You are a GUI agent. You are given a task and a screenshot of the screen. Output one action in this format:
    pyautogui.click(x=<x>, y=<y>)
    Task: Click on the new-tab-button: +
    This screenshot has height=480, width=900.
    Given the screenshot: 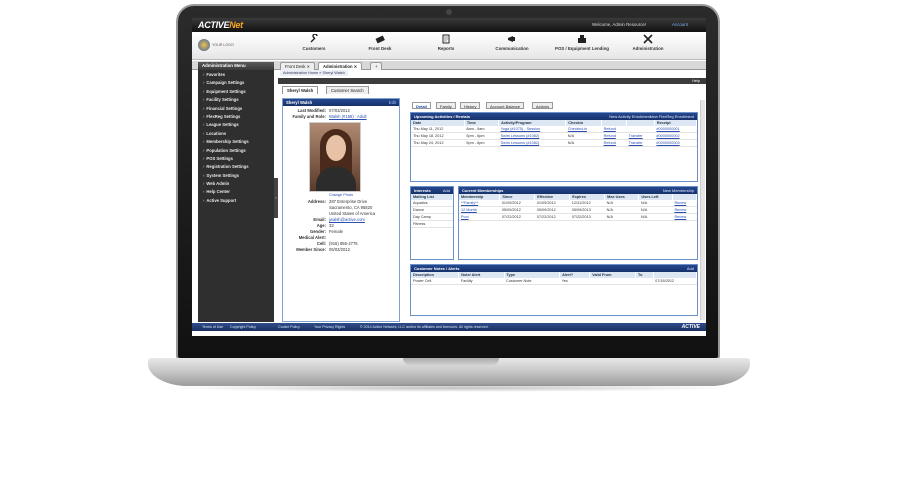 What is the action you would take?
    pyautogui.click(x=376, y=66)
    